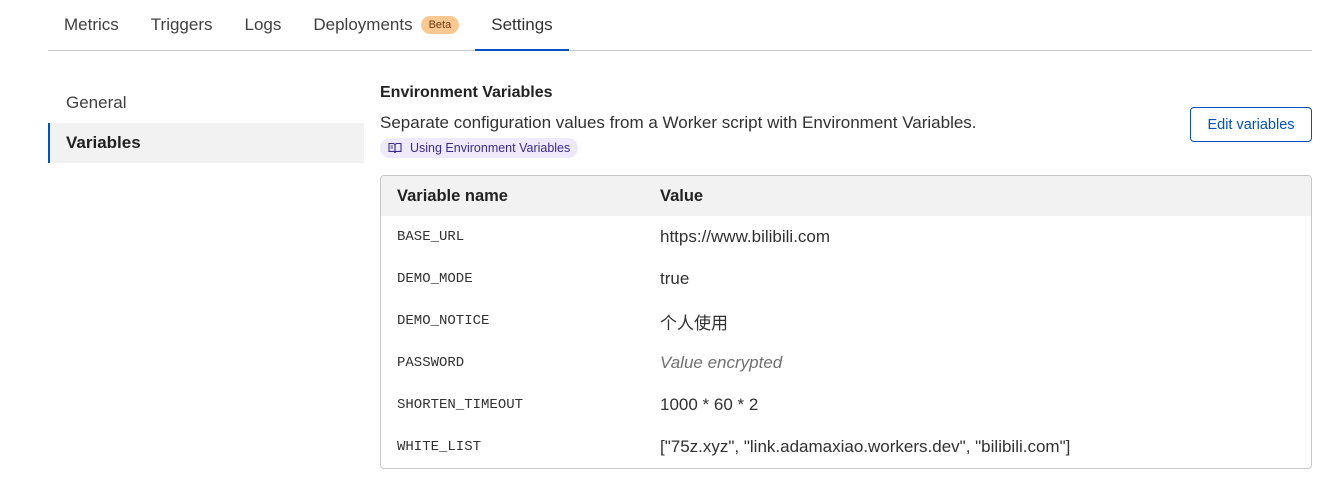 The height and width of the screenshot is (499, 1343). What do you see at coordinates (846, 405) in the screenshot?
I see `table-row: SHORTEN_TIMEOUT 1000 * 60 * 2` at bounding box center [846, 405].